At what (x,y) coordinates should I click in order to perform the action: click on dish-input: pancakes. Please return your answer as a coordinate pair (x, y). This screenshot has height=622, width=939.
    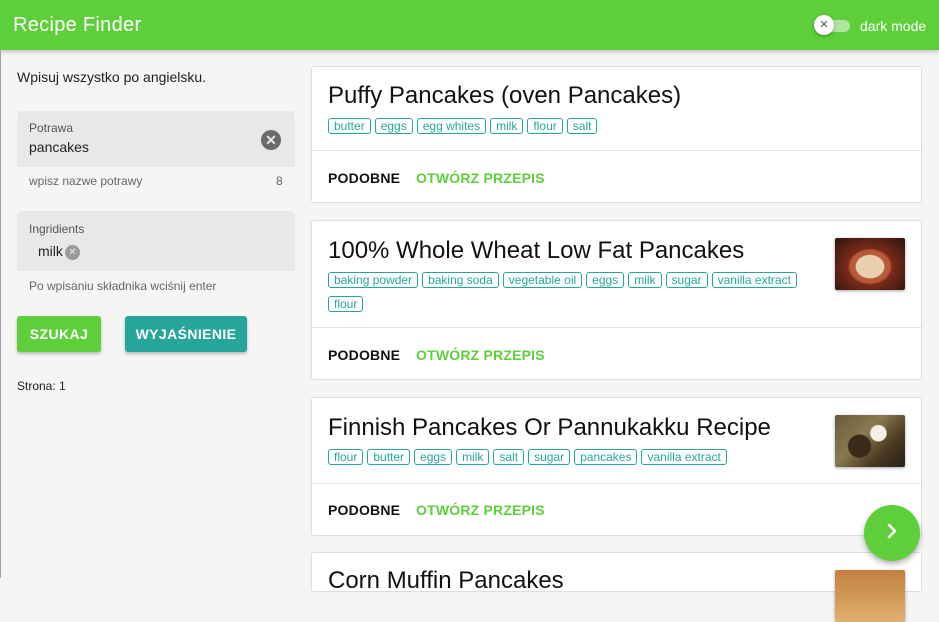
    Looking at the image, I should click on (59, 147).